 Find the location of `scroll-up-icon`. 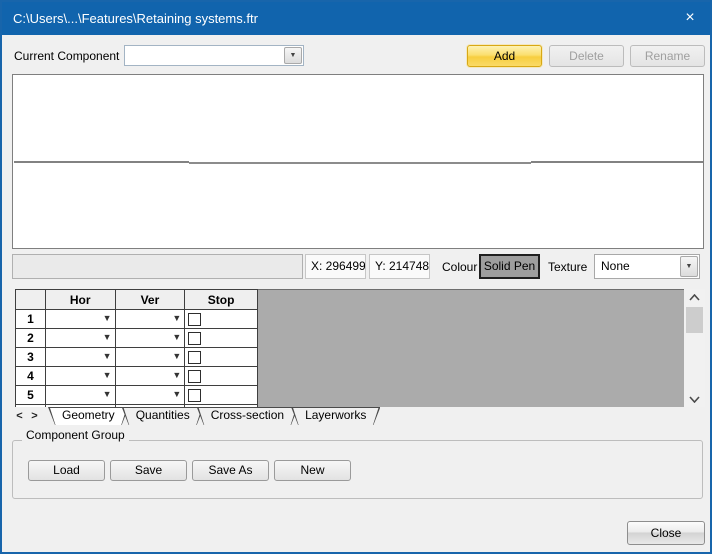

scroll-up-icon is located at coordinates (694, 297).